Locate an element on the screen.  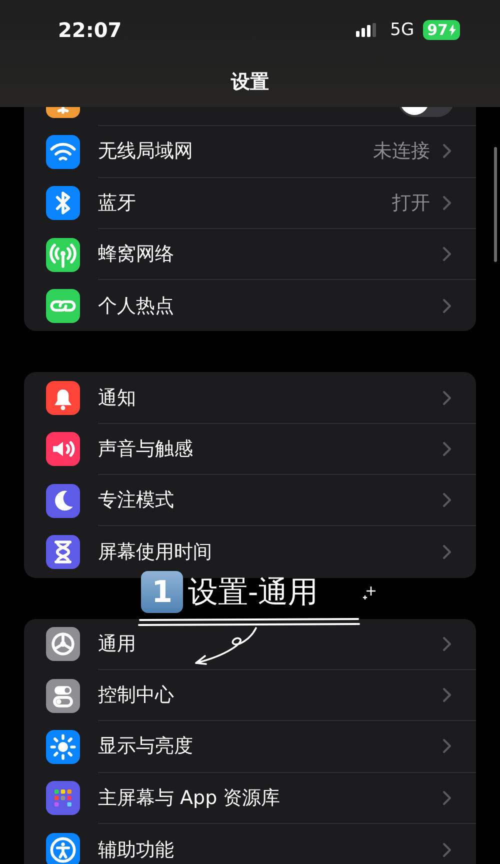
wifi-icon is located at coordinates (63, 151).